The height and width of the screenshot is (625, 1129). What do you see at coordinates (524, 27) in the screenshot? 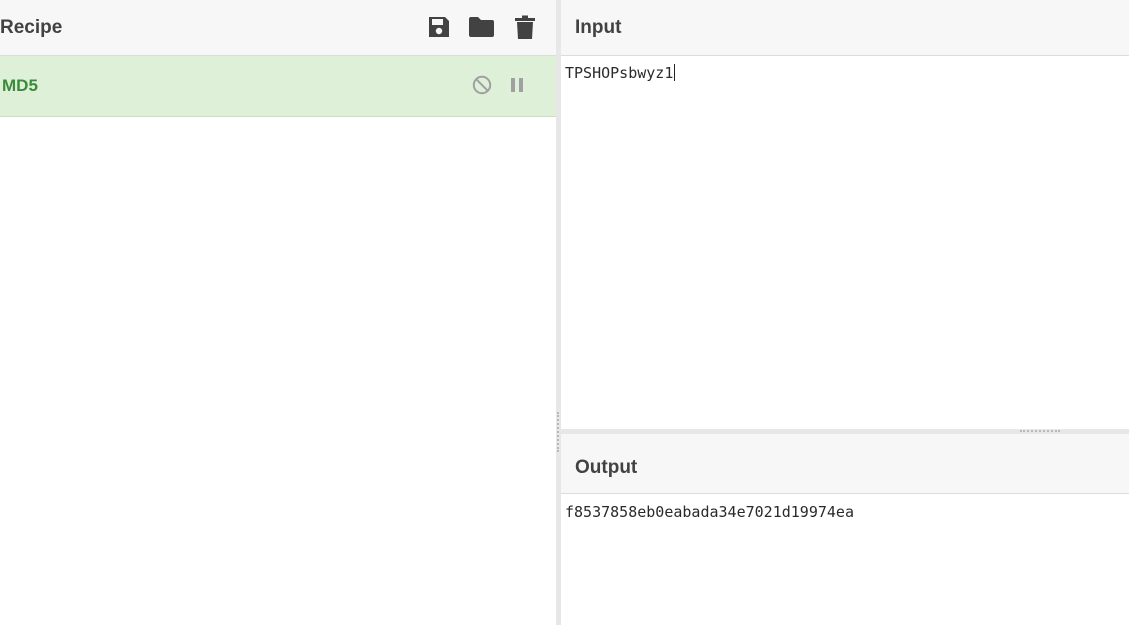
I see `trash-icon` at bounding box center [524, 27].